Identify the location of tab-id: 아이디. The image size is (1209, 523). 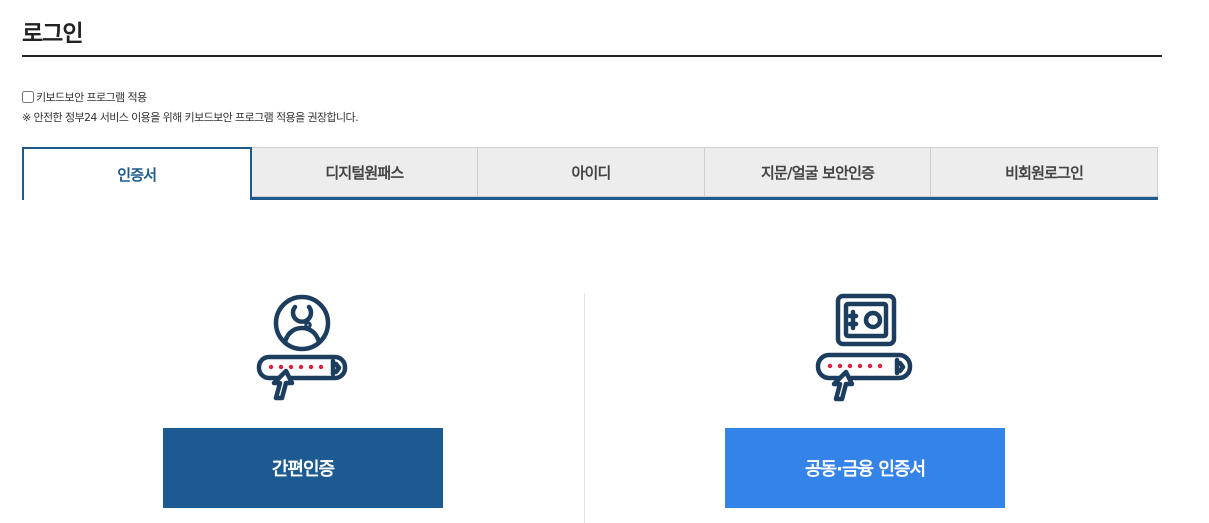
(591, 172).